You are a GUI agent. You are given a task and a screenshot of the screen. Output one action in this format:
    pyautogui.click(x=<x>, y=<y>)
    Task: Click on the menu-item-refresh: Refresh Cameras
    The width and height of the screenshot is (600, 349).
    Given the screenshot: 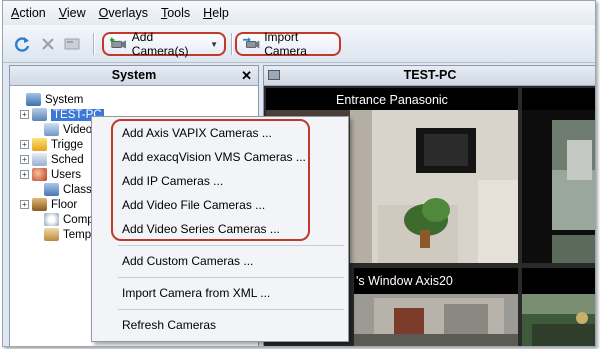 What is the action you would take?
    pyautogui.click(x=169, y=325)
    